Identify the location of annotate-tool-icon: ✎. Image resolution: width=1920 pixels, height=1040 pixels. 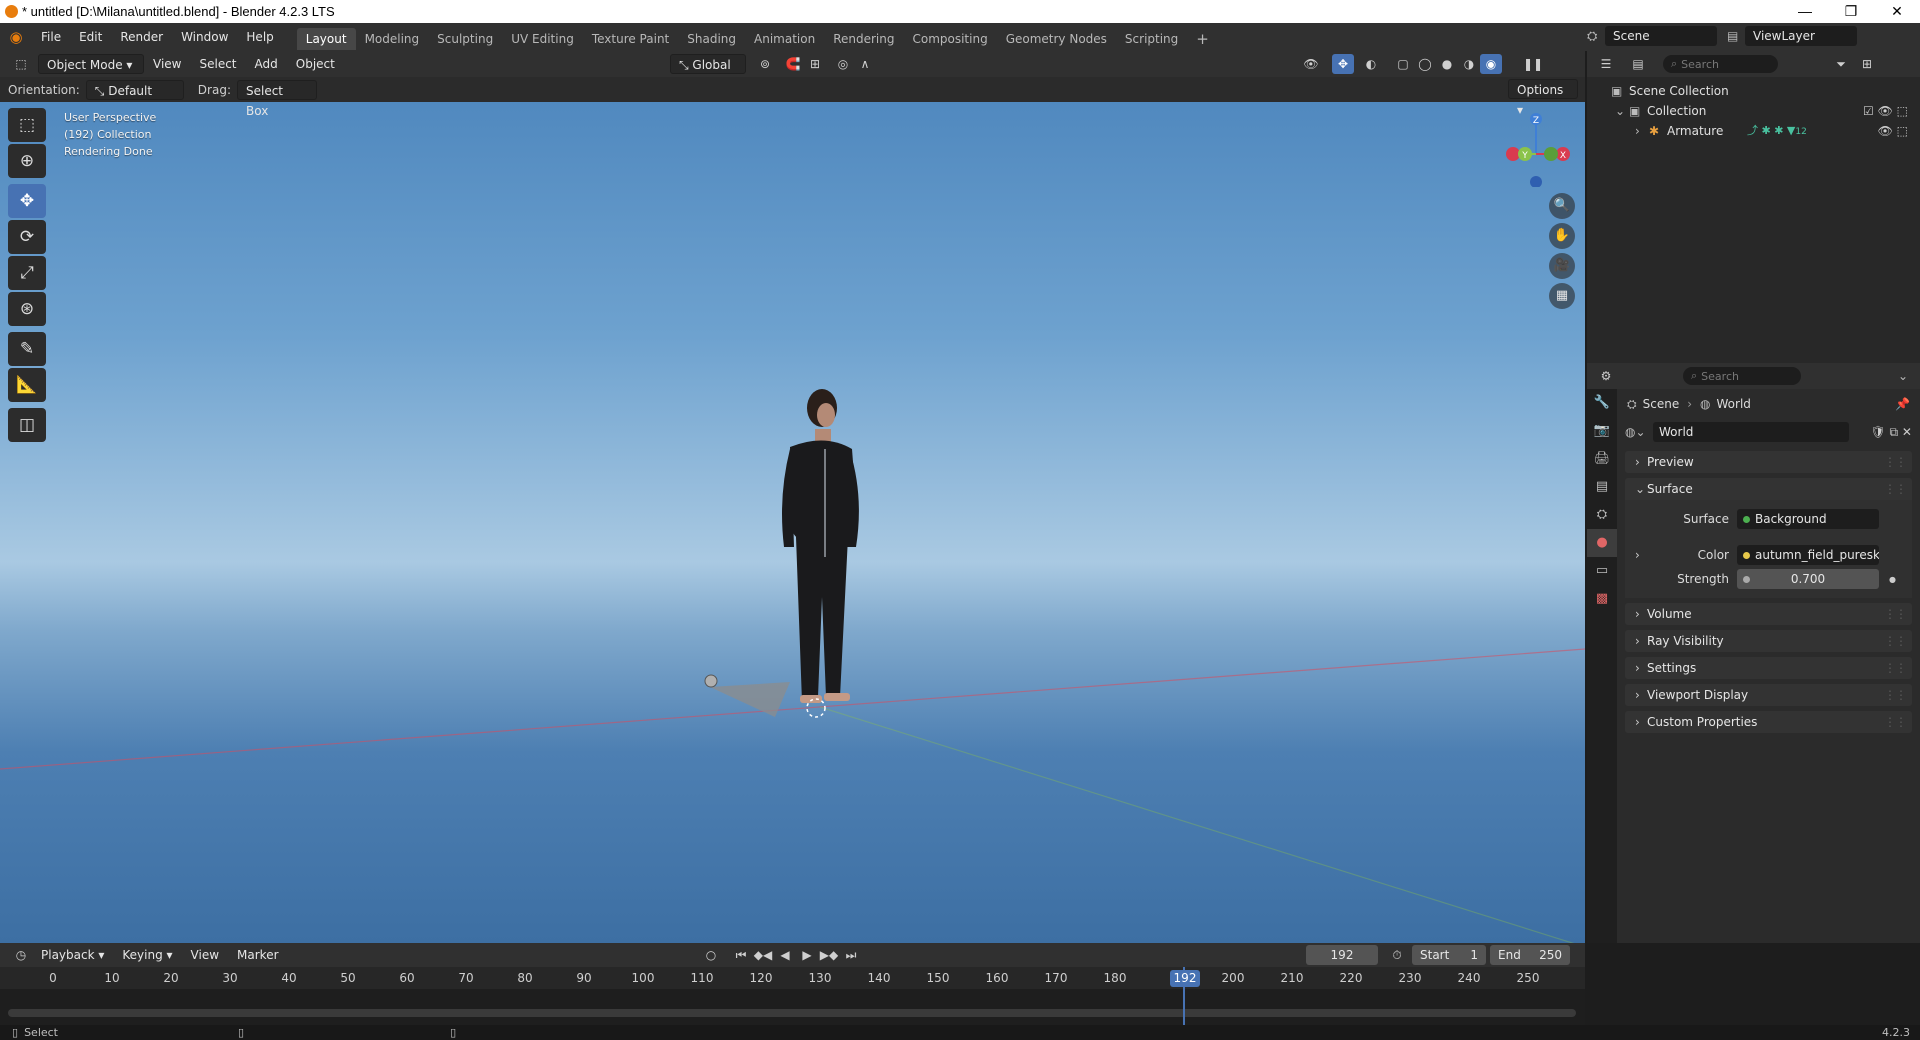
(27, 349).